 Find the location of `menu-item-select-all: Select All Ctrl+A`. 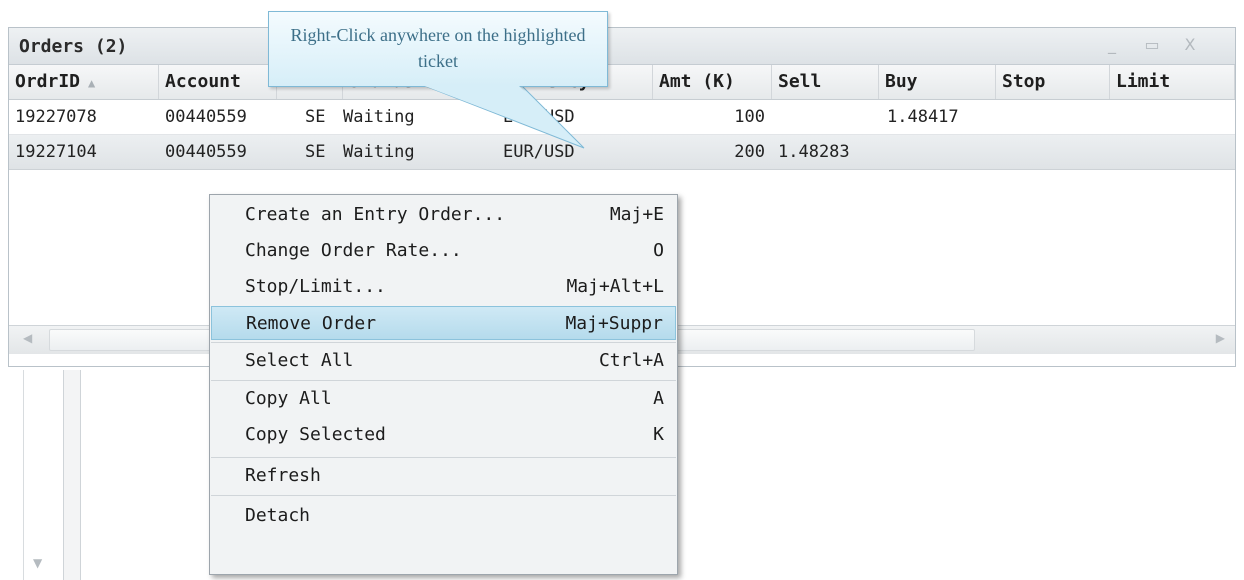

menu-item-select-all: Select All Ctrl+A is located at coordinates (443, 361).